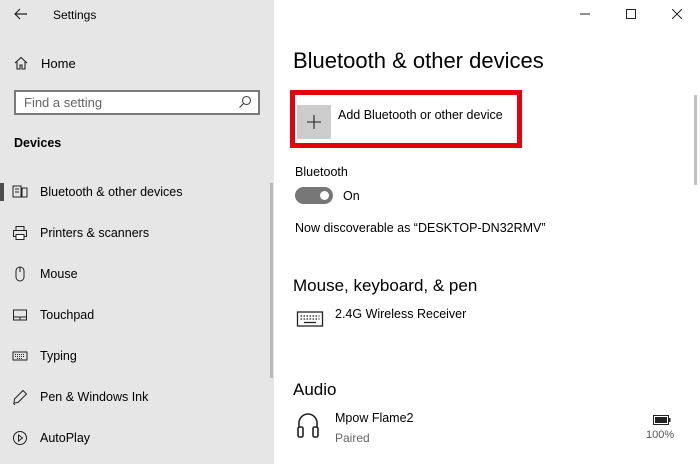  Describe the element at coordinates (20, 438) in the screenshot. I see `autoplay-icon` at that location.